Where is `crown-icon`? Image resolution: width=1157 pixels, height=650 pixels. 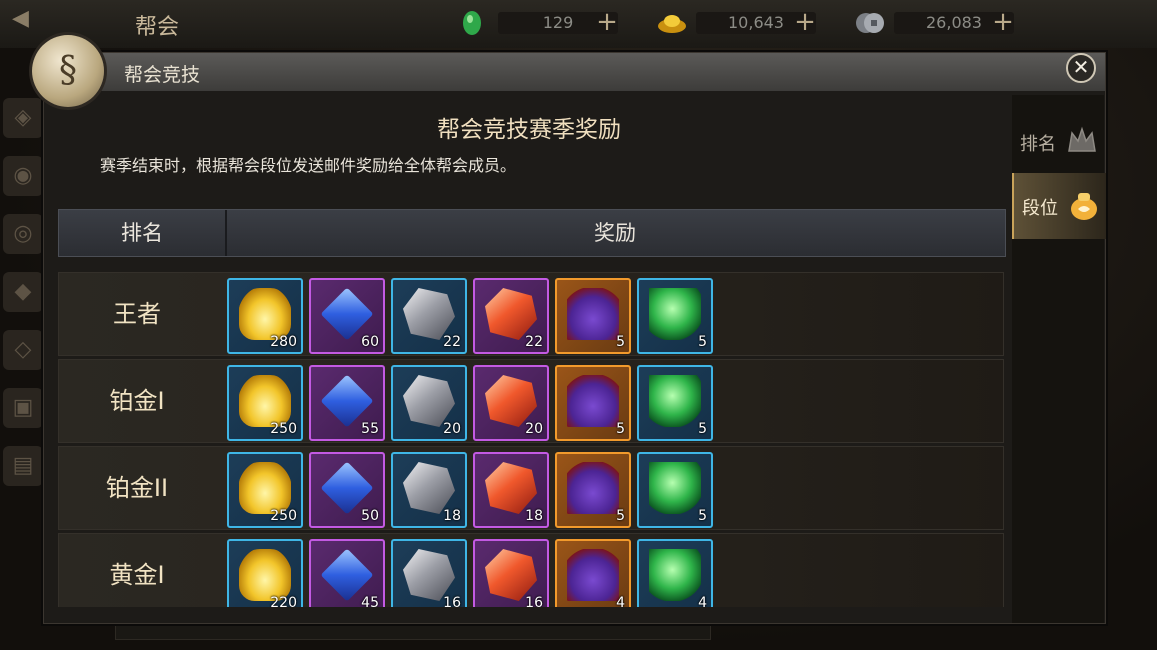 crown-icon is located at coordinates (1082, 139).